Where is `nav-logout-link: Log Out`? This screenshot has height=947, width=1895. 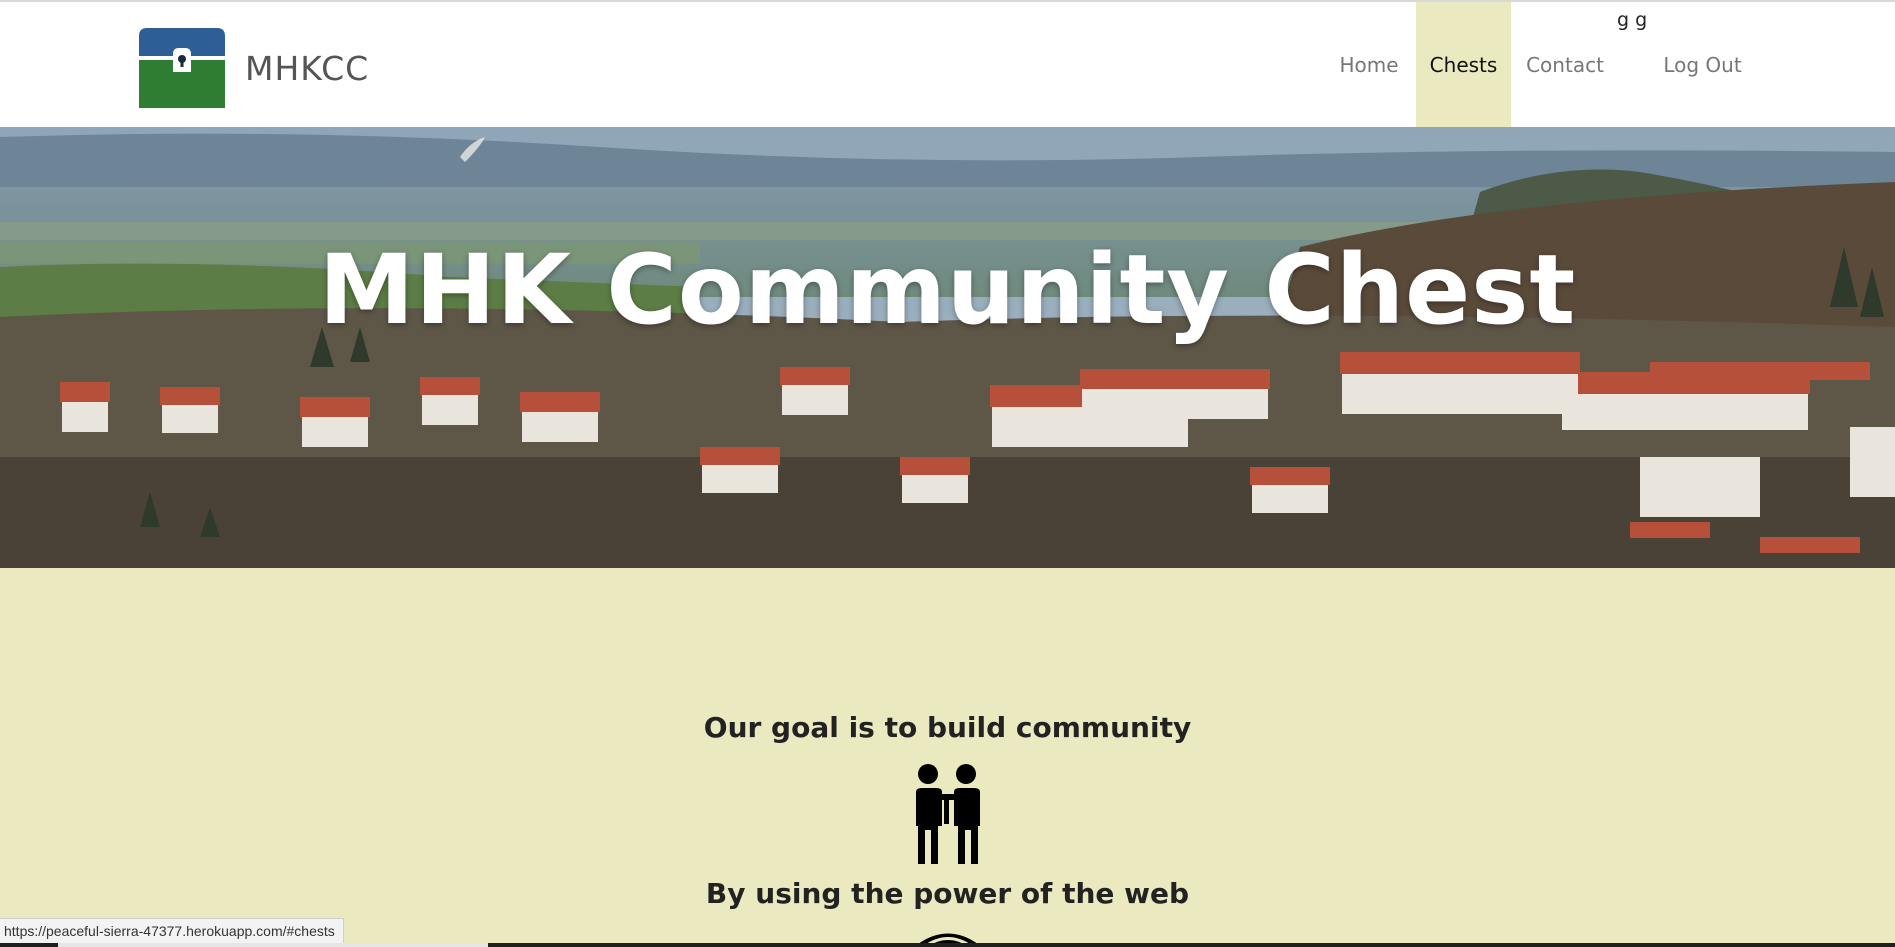
nav-logout-link: Log Out is located at coordinates (1702, 64).